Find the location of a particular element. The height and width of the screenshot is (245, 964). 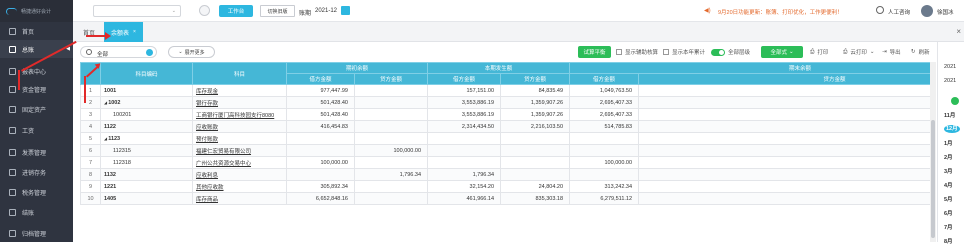

header-name: 科目 is located at coordinates (239, 73).